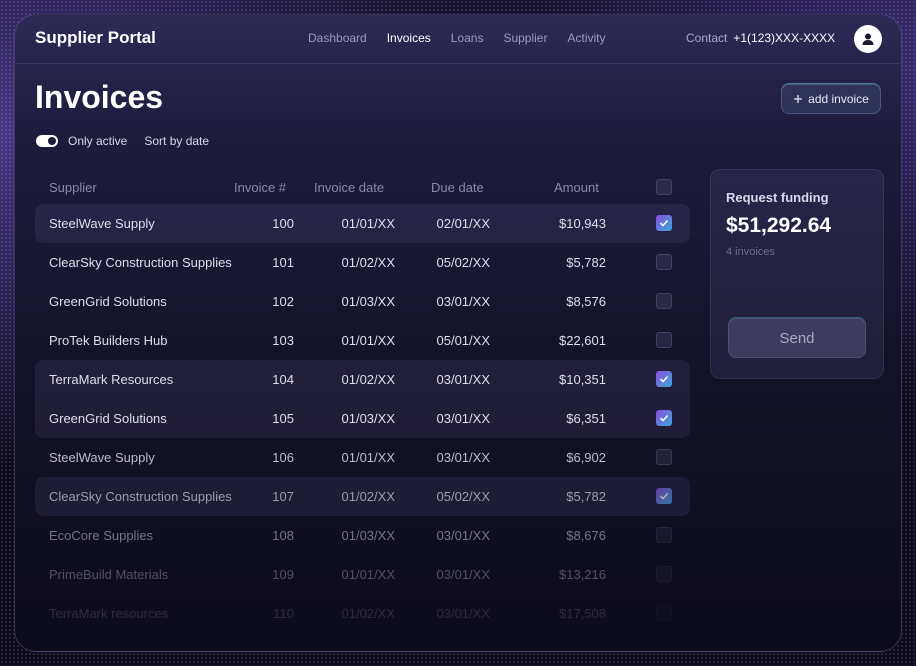  Describe the element at coordinates (368, 535) in the screenshot. I see `invoice-date-cell: 01/03/XX` at that location.